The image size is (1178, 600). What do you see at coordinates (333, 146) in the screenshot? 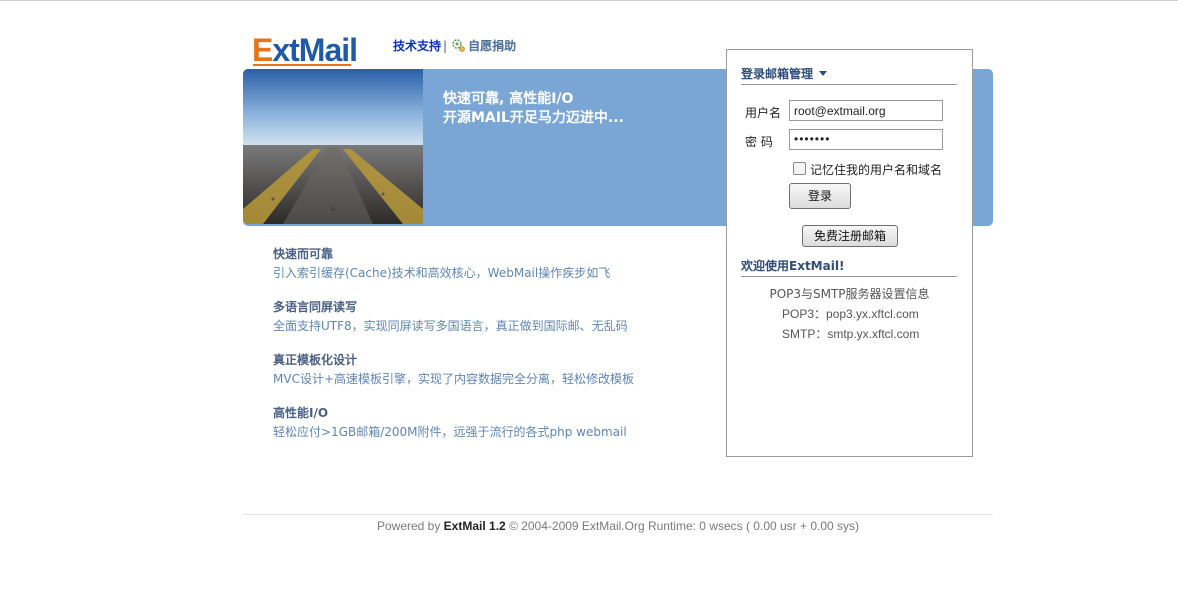
I see `banner-road-image` at bounding box center [333, 146].